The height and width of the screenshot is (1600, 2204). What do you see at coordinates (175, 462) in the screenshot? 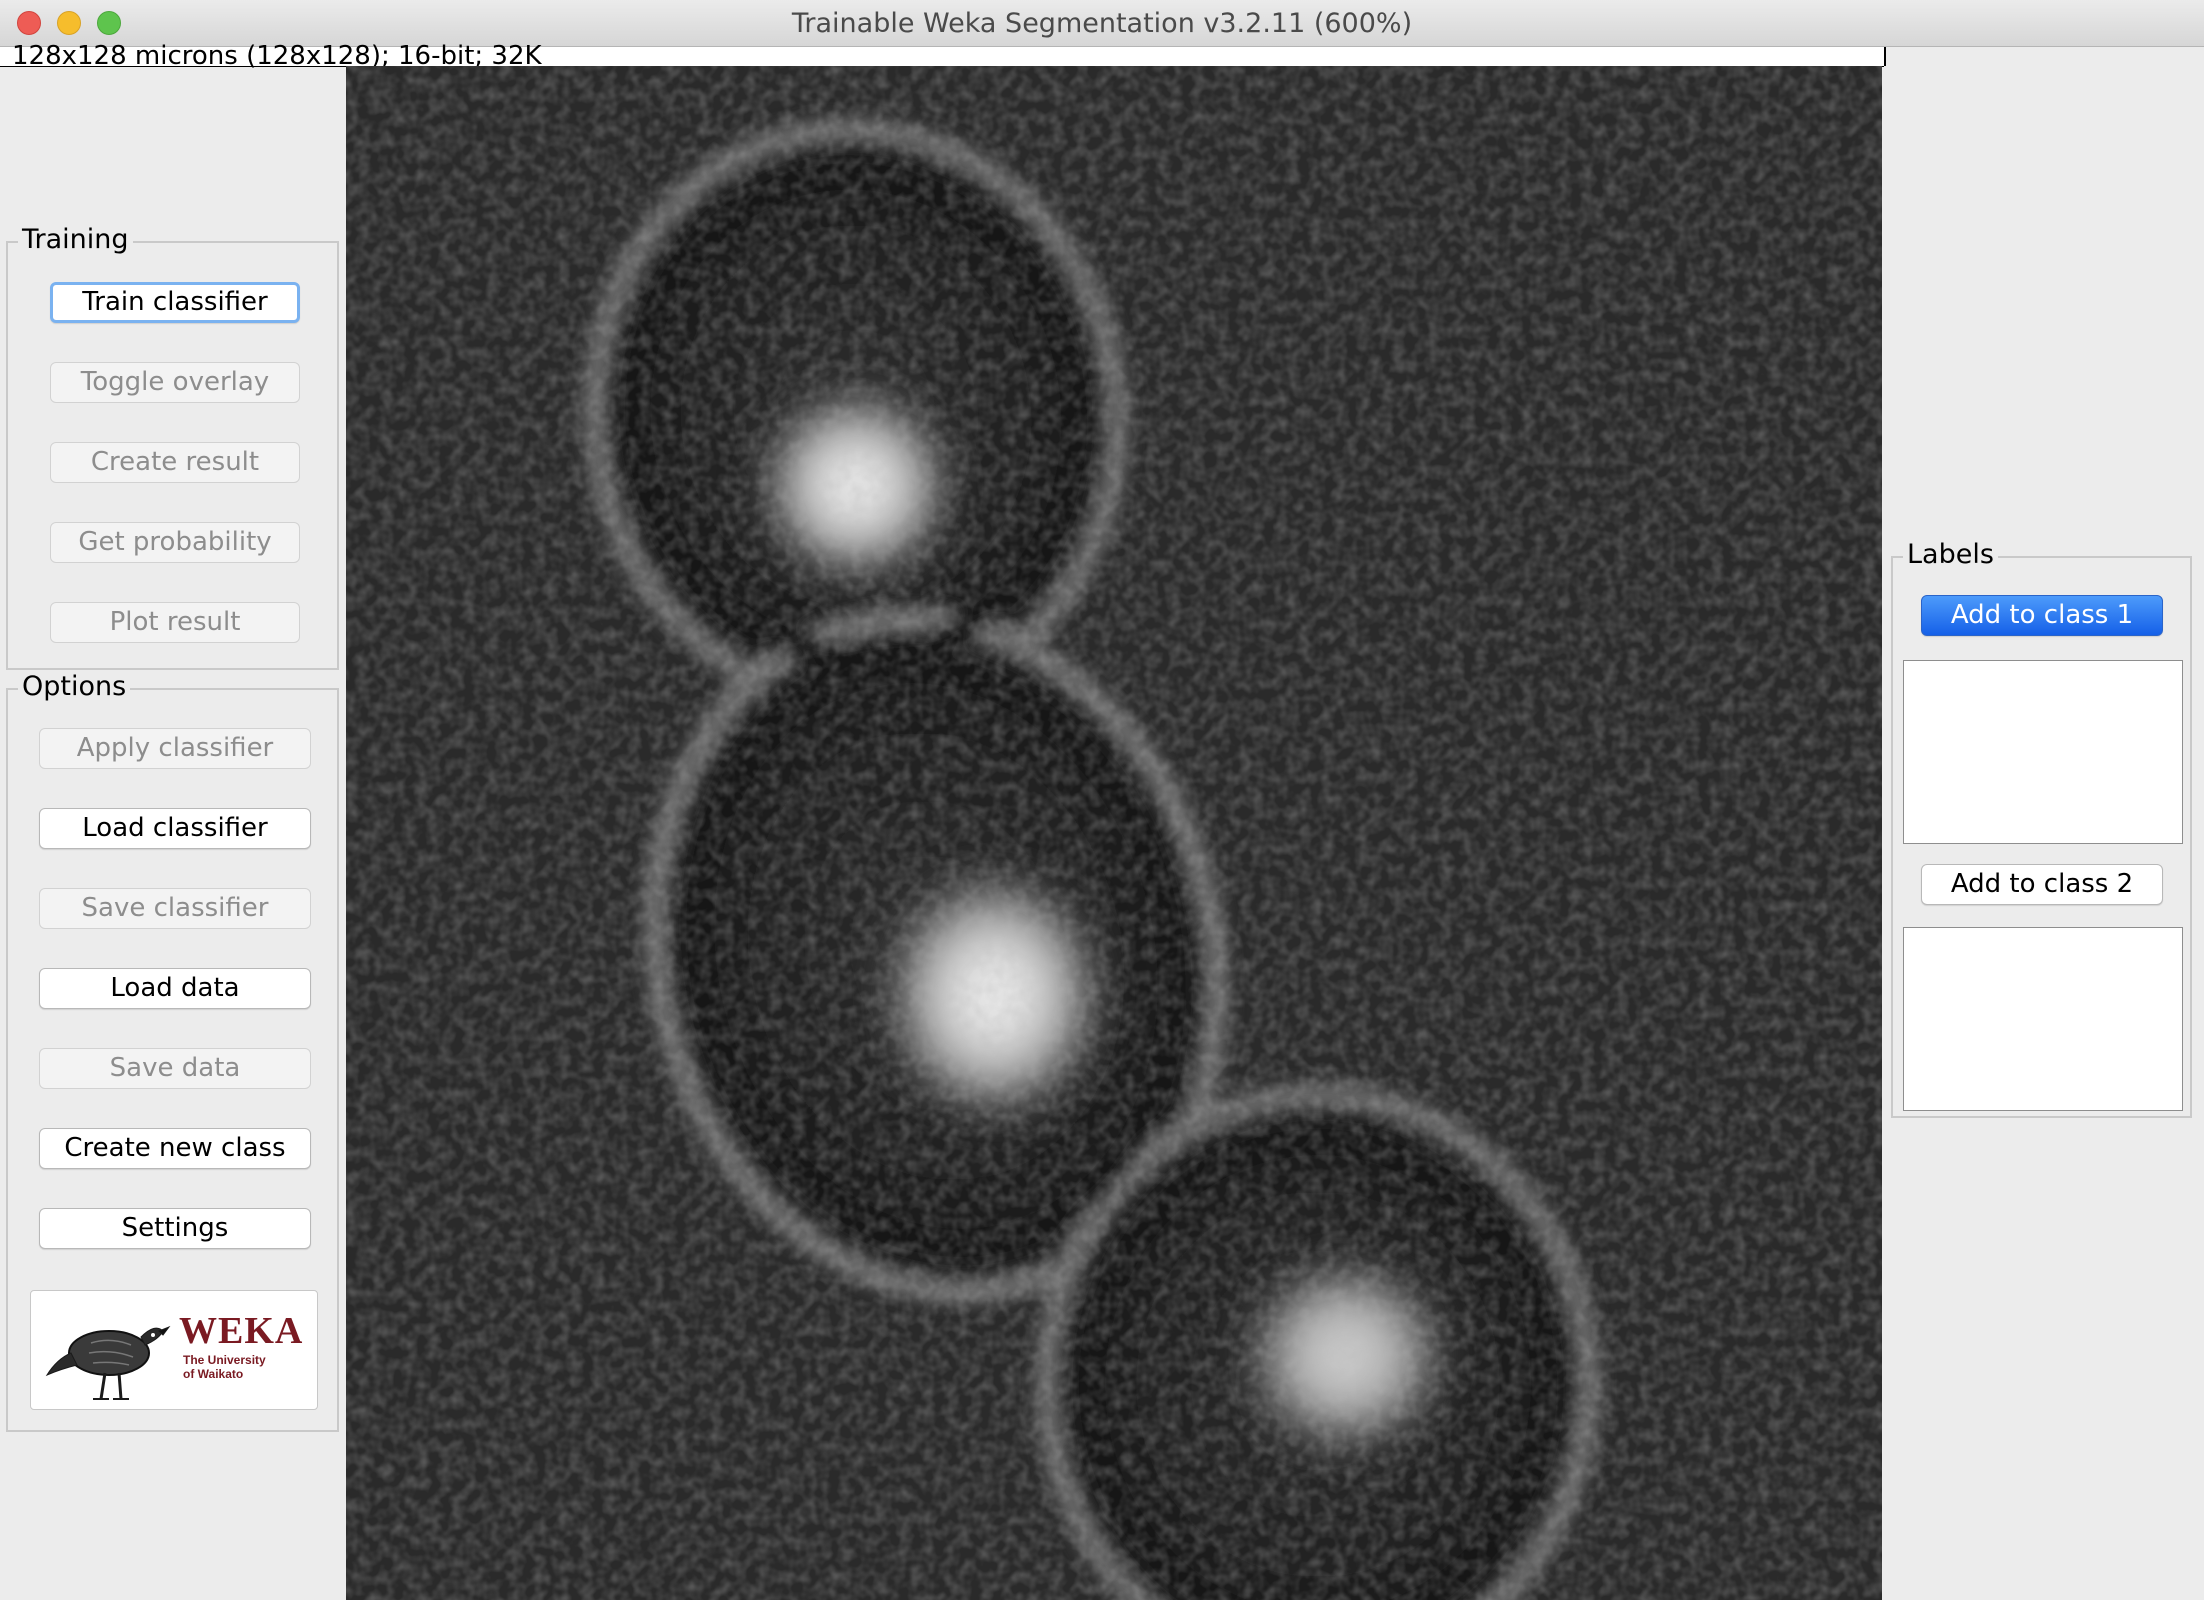
I see `create-result-button: Create result` at bounding box center [175, 462].